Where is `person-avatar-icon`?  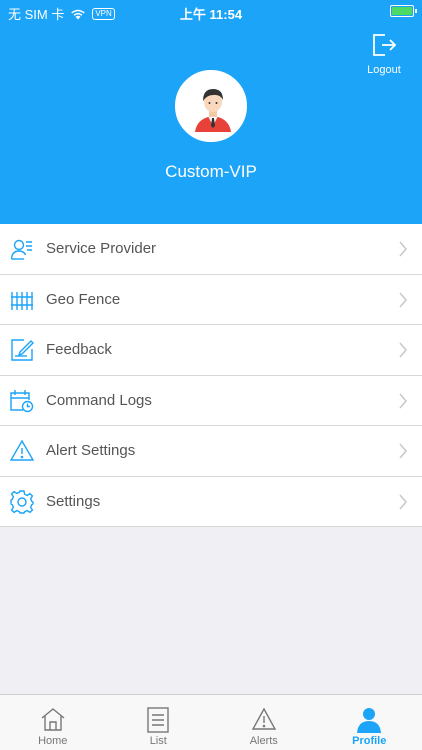 person-avatar-icon is located at coordinates (212, 107).